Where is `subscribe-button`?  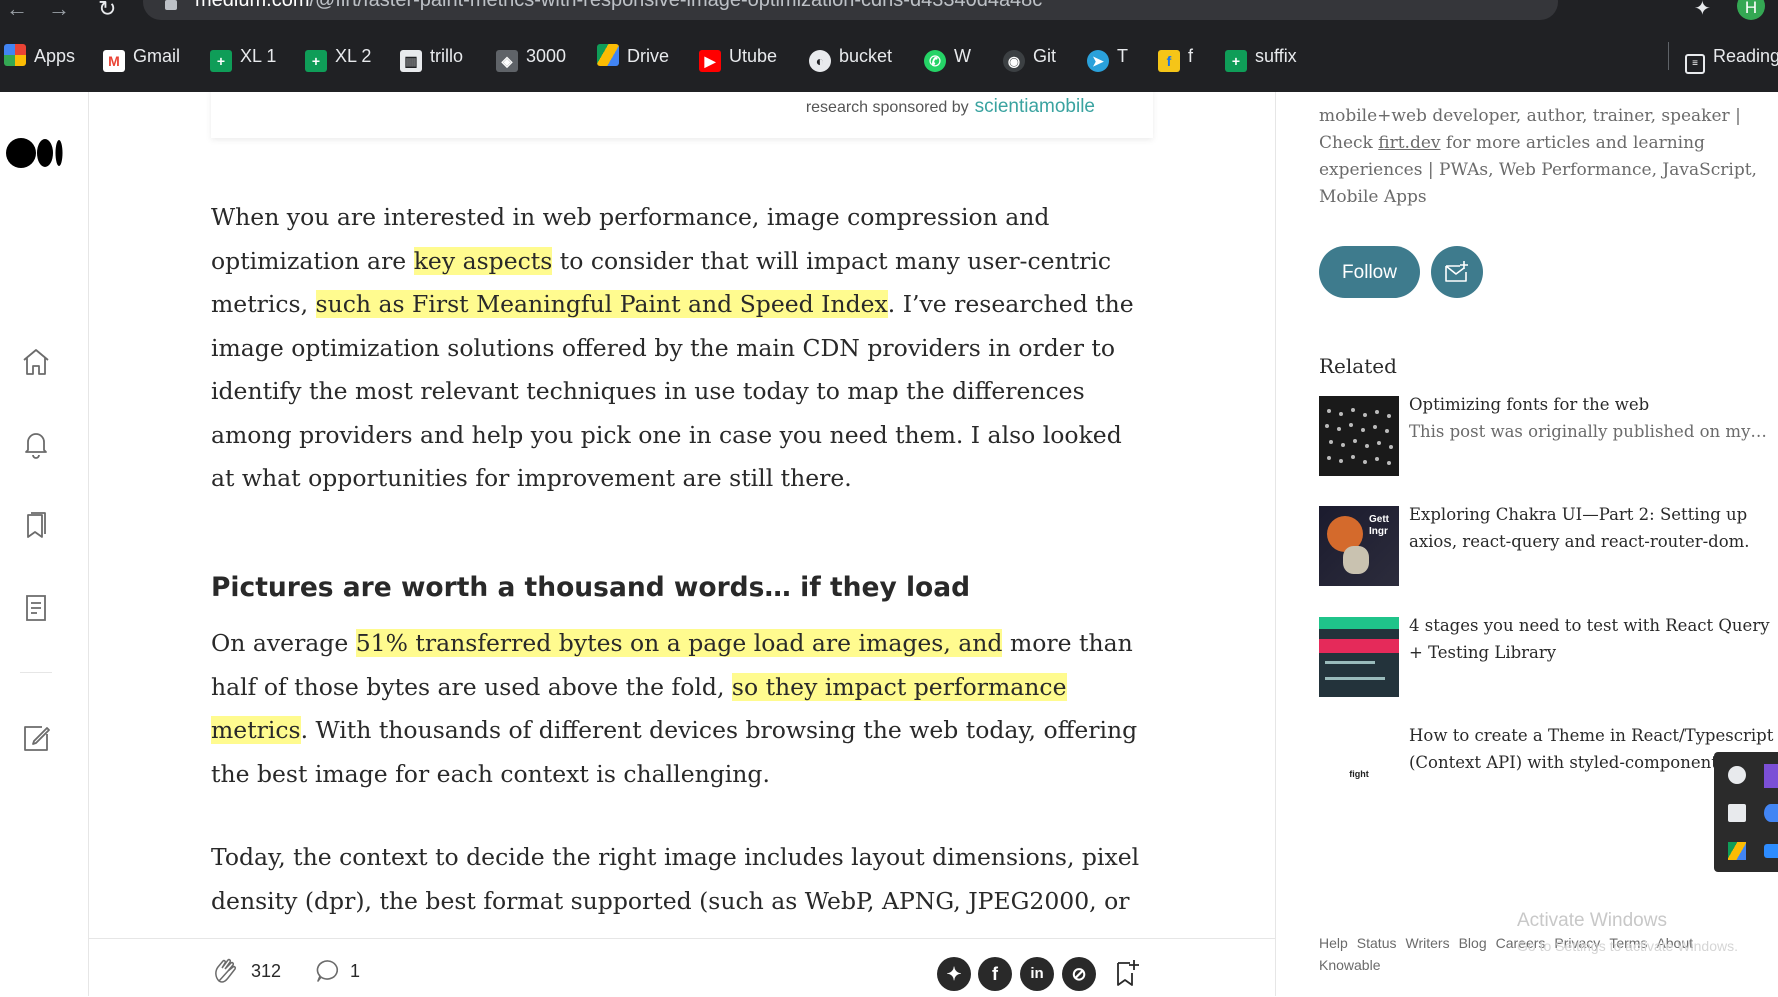 subscribe-button is located at coordinates (1457, 272).